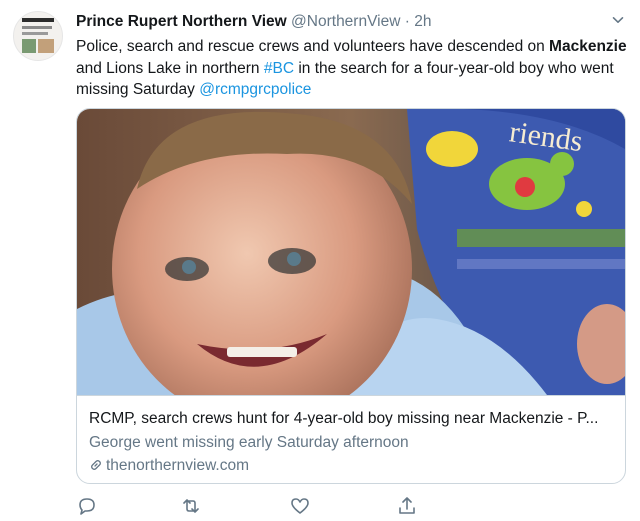 This screenshot has width=640, height=521. I want to click on mention-link: @rcmpgrcpolice, so click(255, 89).